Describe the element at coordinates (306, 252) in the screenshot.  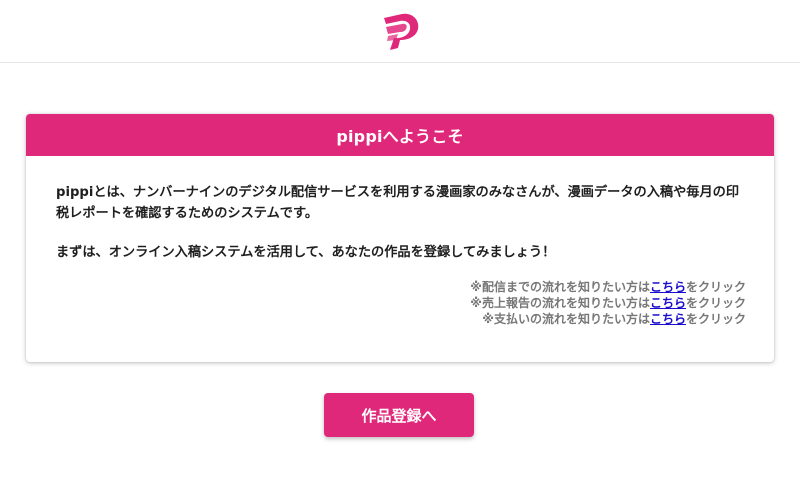
I see `call-to-action-paragraph: まずは、オンライン入稿システムを活用して、あなたの作品を登録してみましょう！` at that location.